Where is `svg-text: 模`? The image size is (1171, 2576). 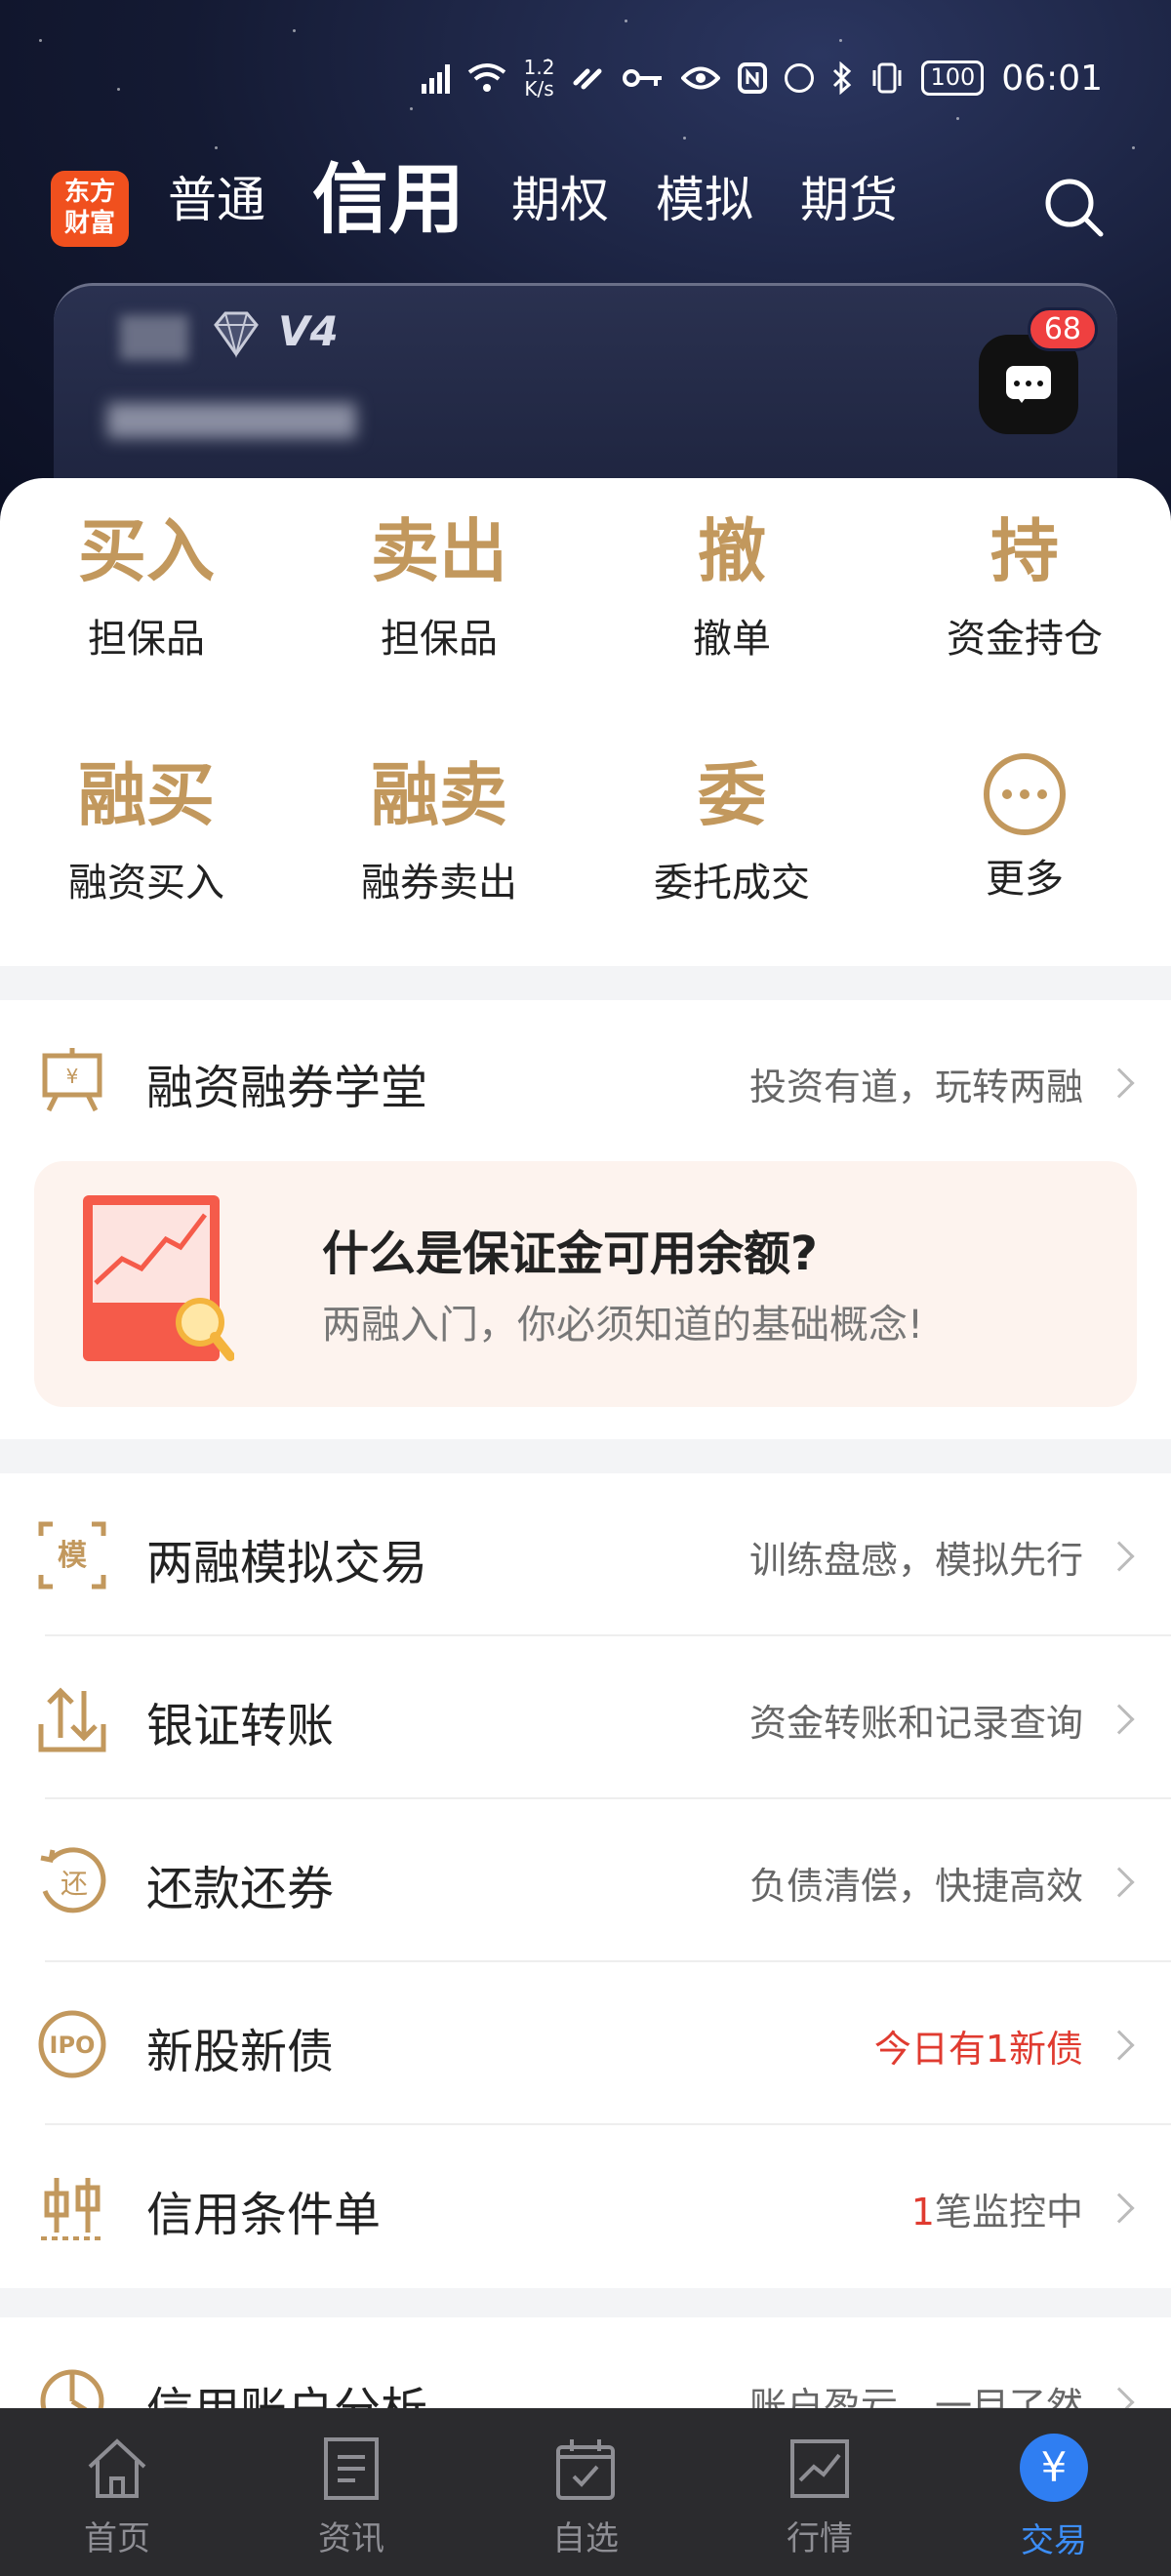
svg-text: 模 is located at coordinates (72, 1556).